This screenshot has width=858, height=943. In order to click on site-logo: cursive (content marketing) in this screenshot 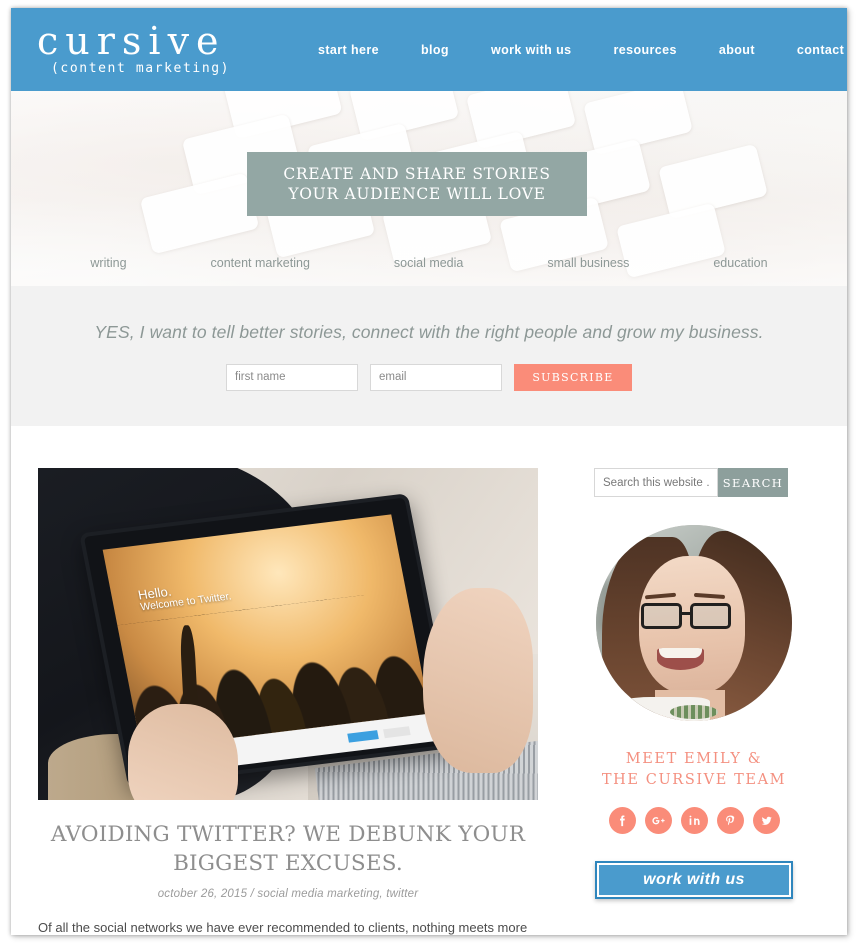, I will do `click(133, 47)`.